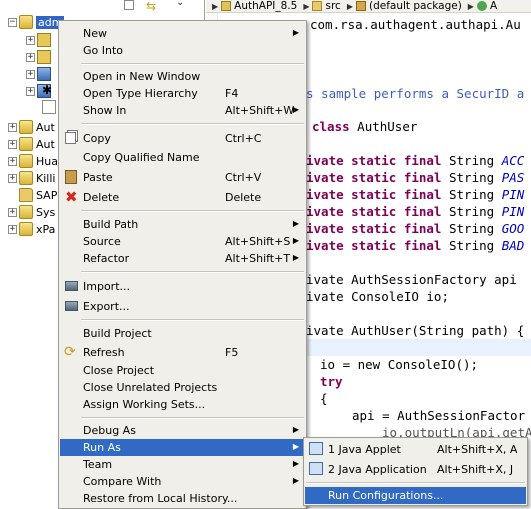  Describe the element at coordinates (71, 197) in the screenshot. I see `delete-icon: ✖` at that location.